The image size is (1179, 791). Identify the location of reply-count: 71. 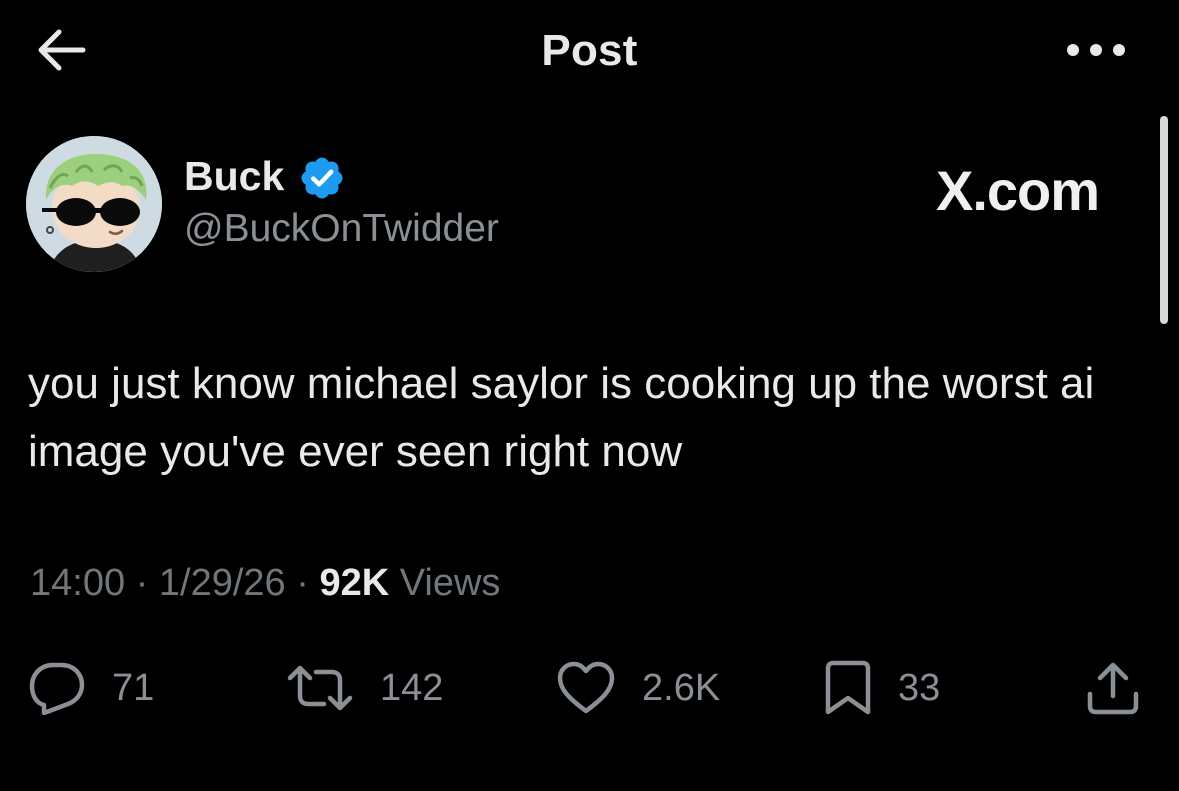
(133, 687).